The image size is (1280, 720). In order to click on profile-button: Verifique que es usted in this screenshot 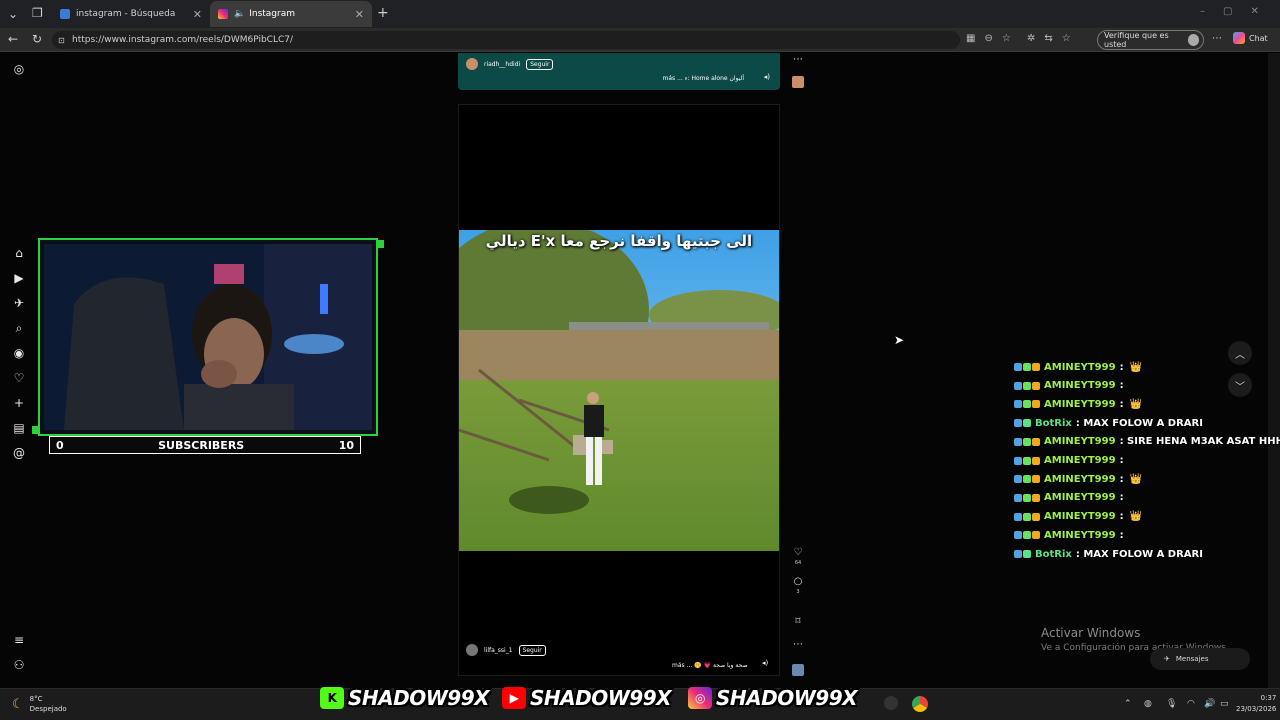, I will do `click(1150, 40)`.